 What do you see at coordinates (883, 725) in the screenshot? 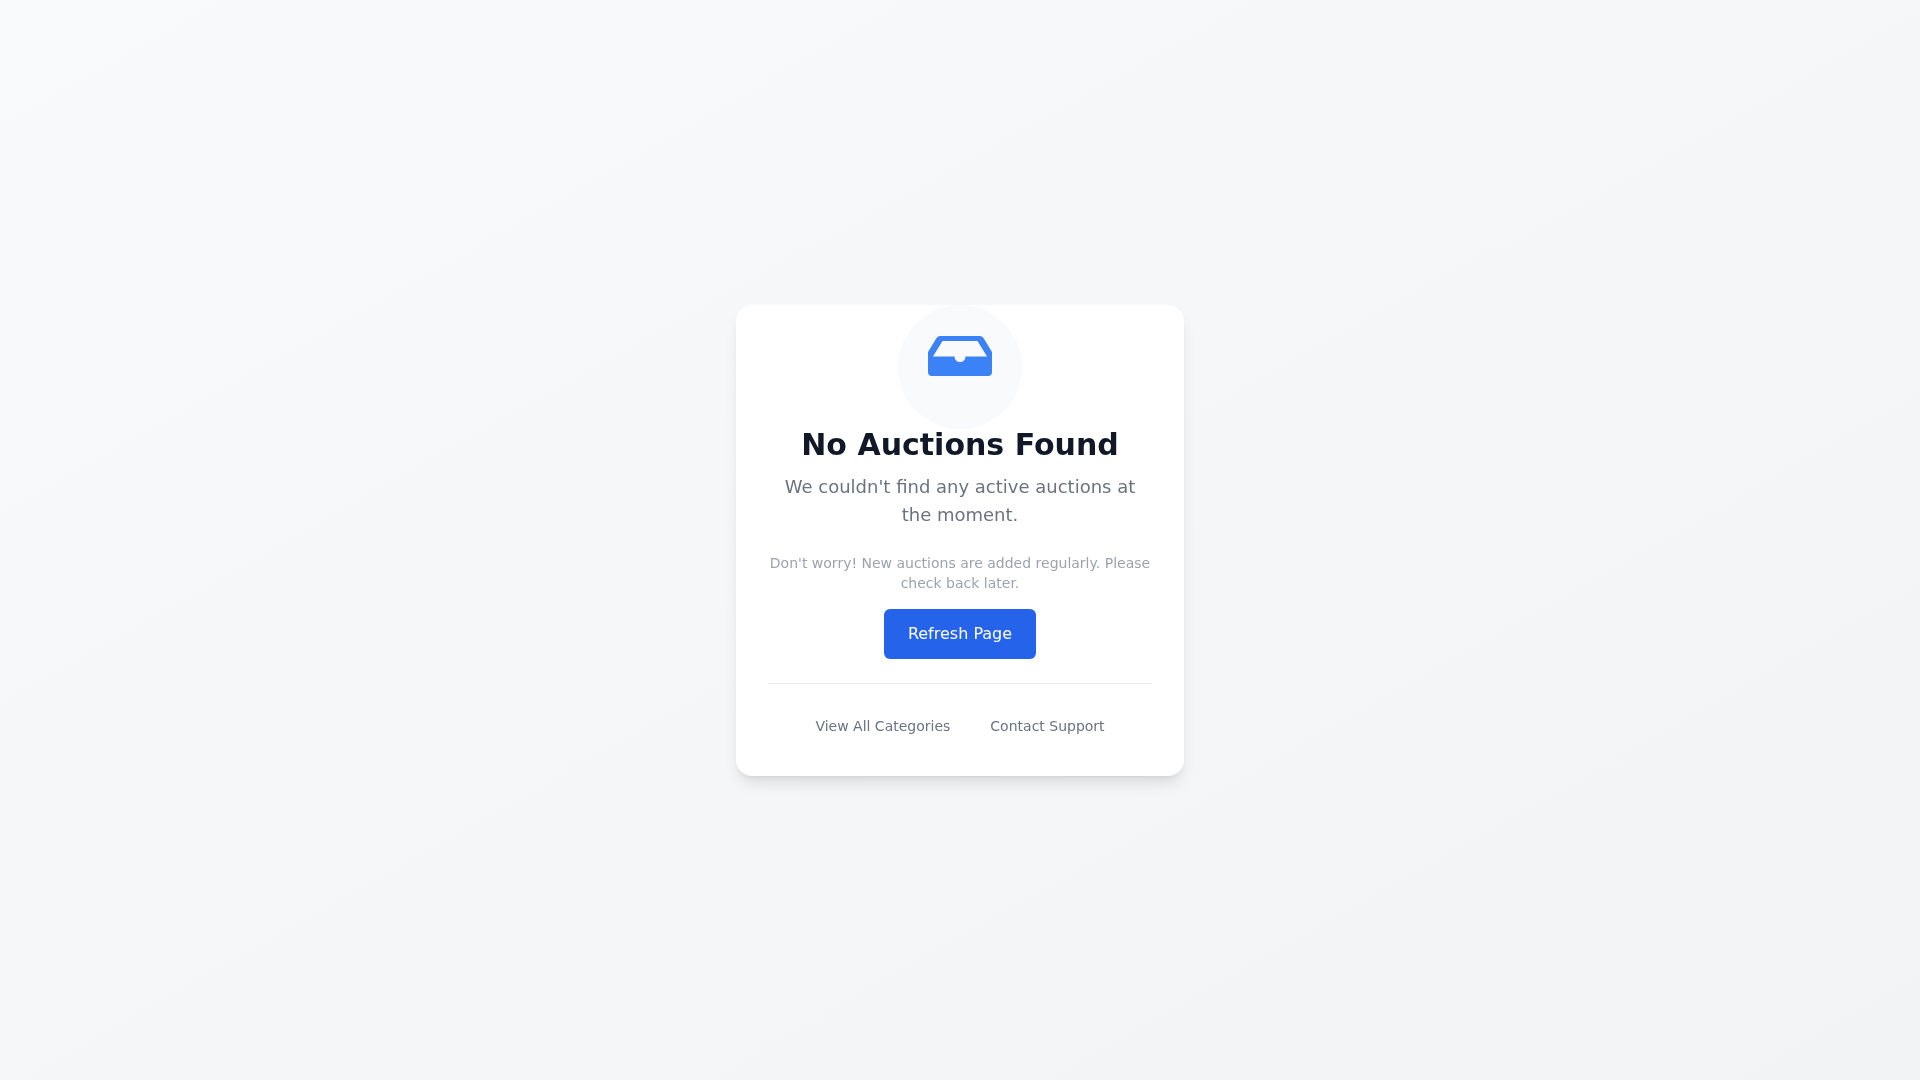
I see `footer-link: View All Categories` at bounding box center [883, 725].